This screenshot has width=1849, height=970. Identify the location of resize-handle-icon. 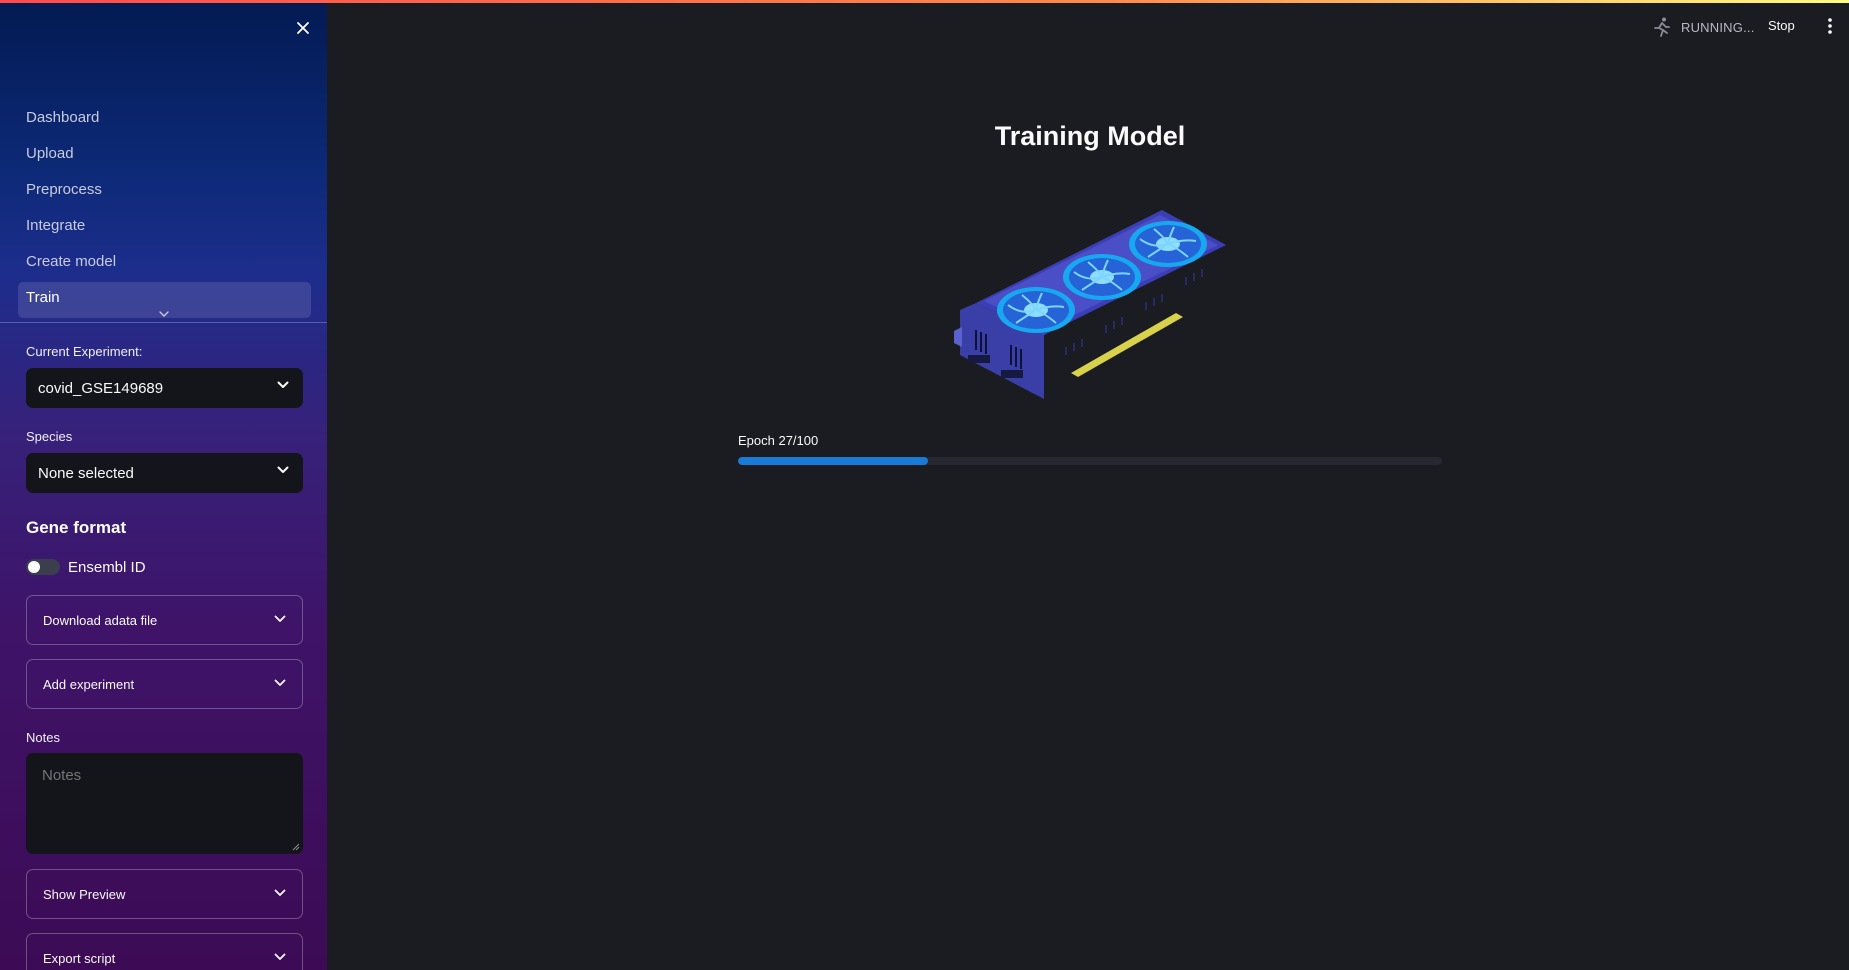
(296, 847).